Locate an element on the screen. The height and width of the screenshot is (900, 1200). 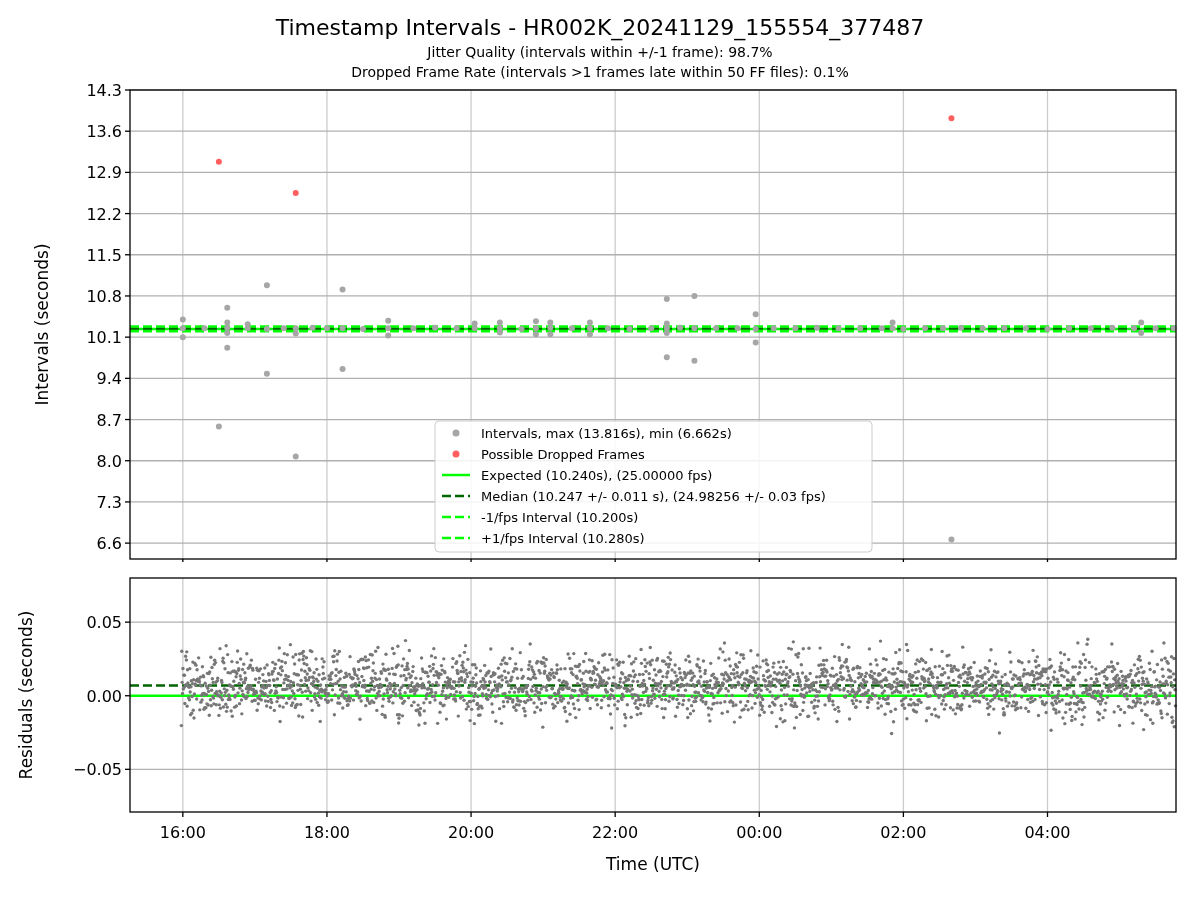
x-tick-label: 04:00 is located at coordinates (1047, 832).